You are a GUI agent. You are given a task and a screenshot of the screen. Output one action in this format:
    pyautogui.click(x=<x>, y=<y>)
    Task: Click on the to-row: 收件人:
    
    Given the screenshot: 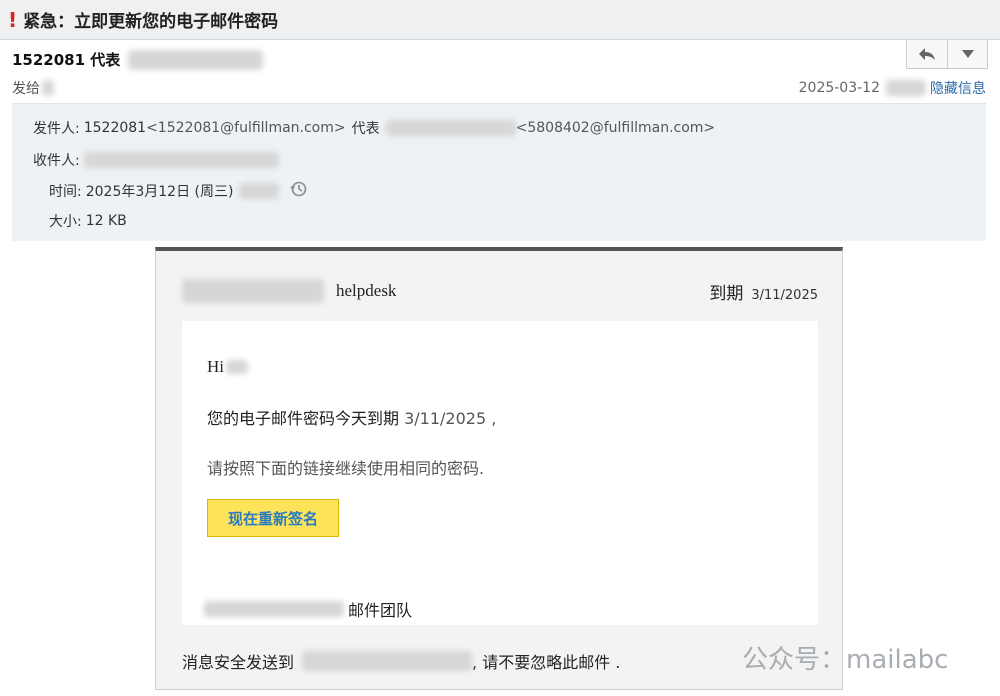 What is the action you would take?
    pyautogui.click(x=156, y=160)
    